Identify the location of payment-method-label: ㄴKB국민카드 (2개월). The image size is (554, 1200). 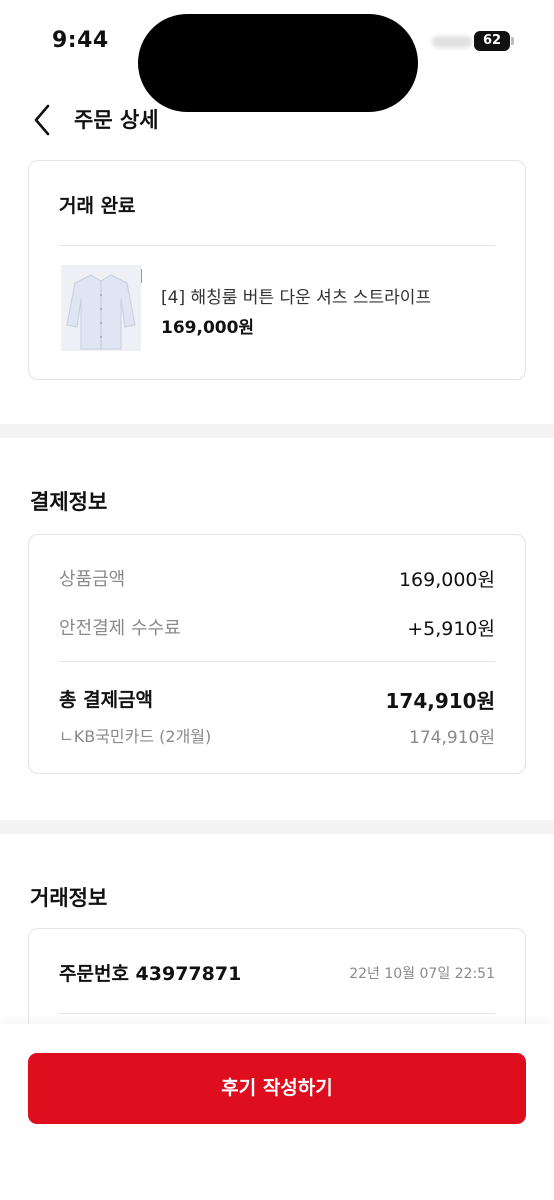
(135, 736).